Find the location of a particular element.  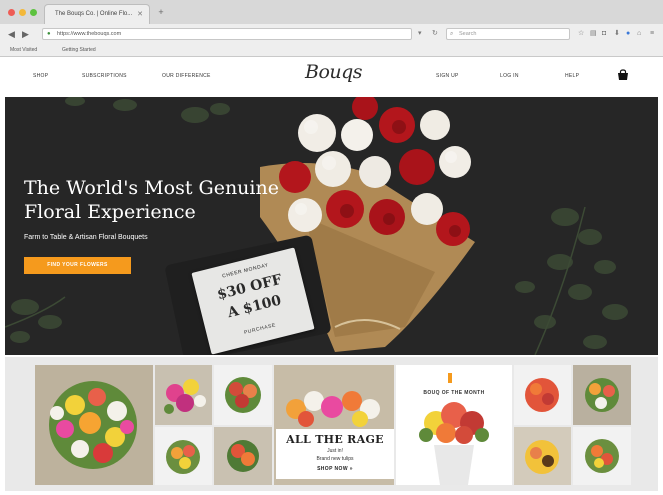

address-bar: ● https://www.thebouqs.com is located at coordinates (227, 34).